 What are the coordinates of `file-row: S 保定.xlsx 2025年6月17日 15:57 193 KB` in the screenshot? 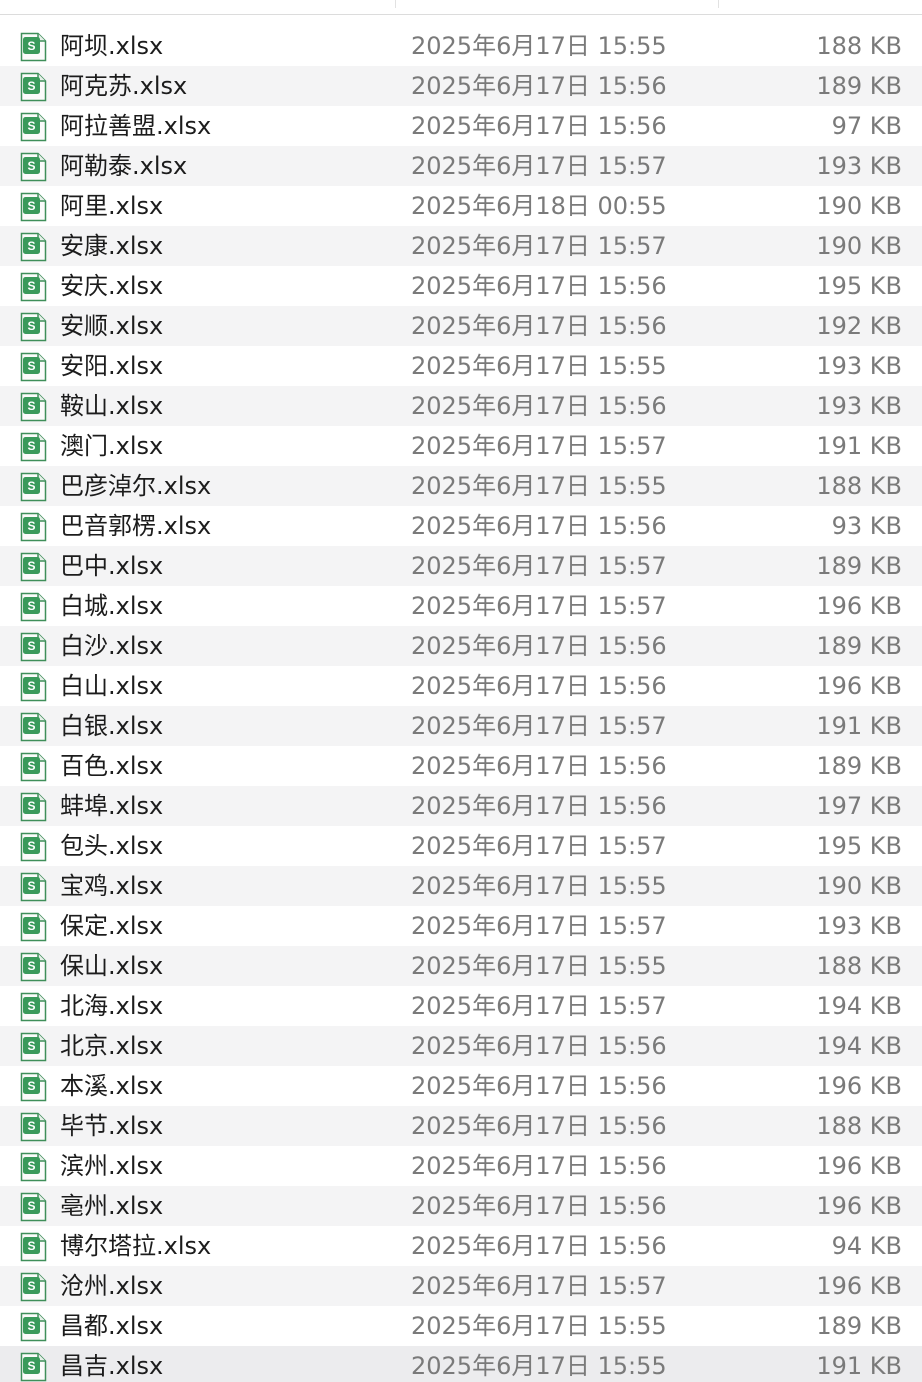 It's located at (461, 926).